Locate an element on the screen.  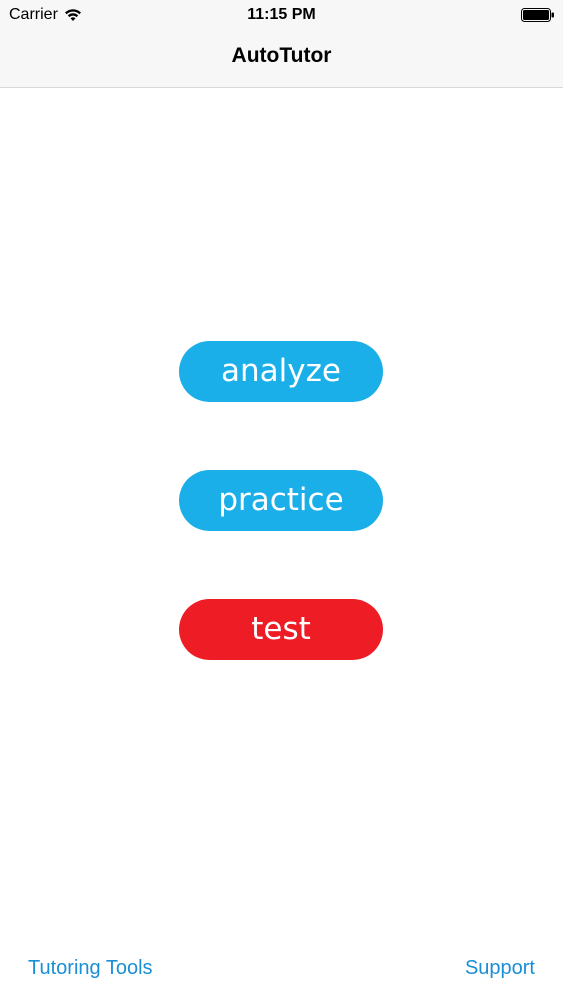
status-bar: Carrier 11:15 PM is located at coordinates (281, 15).